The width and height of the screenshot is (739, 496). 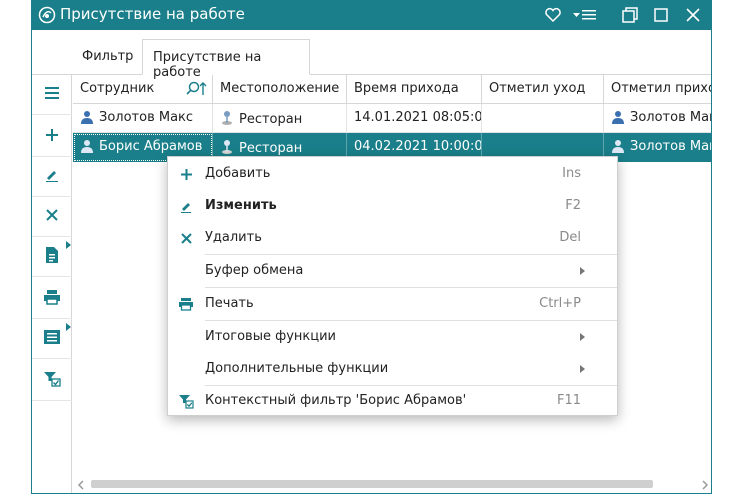 What do you see at coordinates (107, 57) in the screenshot?
I see `tab-filter: Фильтр` at bounding box center [107, 57].